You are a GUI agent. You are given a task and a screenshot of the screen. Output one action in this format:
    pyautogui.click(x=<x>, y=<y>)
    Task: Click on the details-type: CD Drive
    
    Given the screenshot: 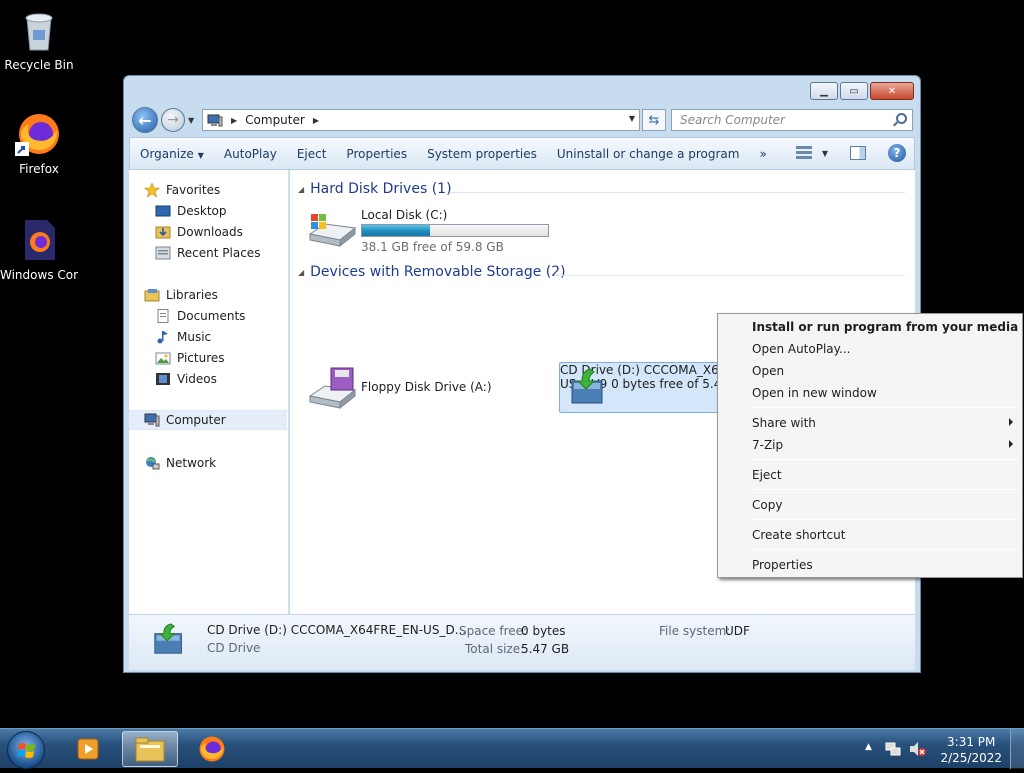 What is the action you would take?
    pyautogui.click(x=234, y=648)
    